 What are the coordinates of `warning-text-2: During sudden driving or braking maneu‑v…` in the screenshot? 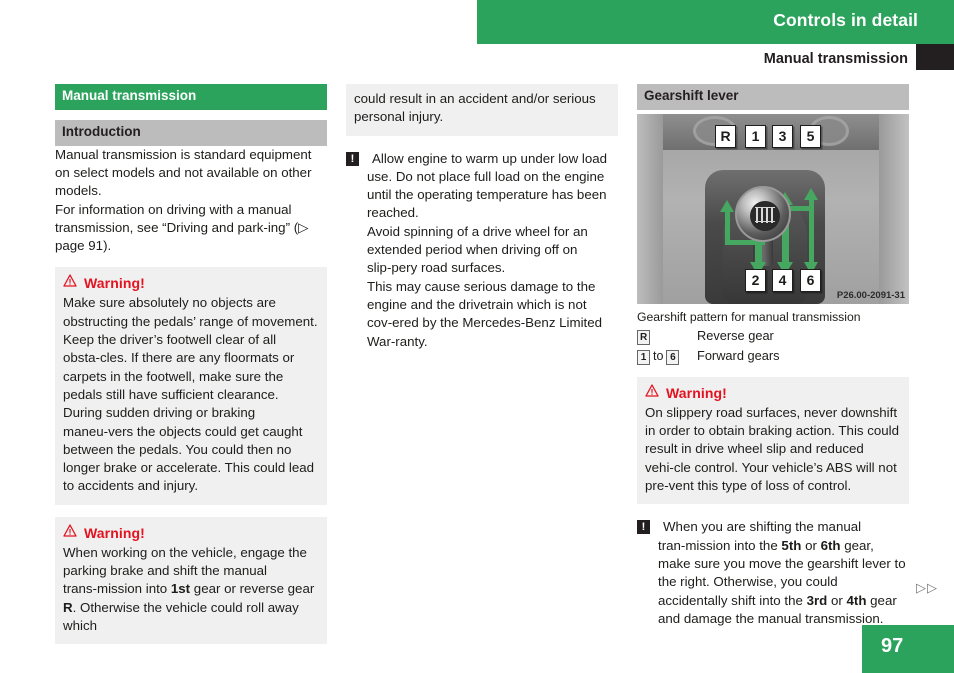 It's located at (189, 449).